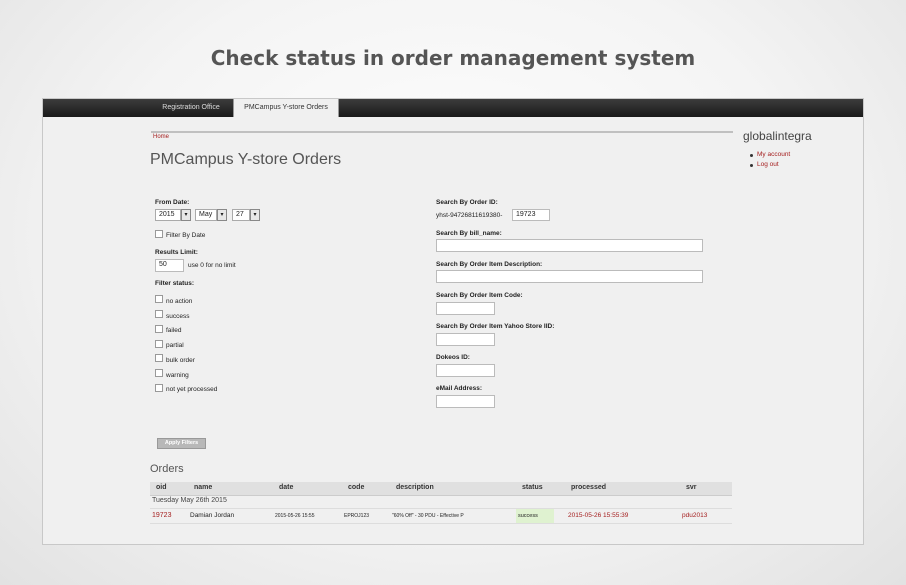 This screenshot has height=585, width=906. I want to click on filter-by-date-label: Filter By Date, so click(186, 235).